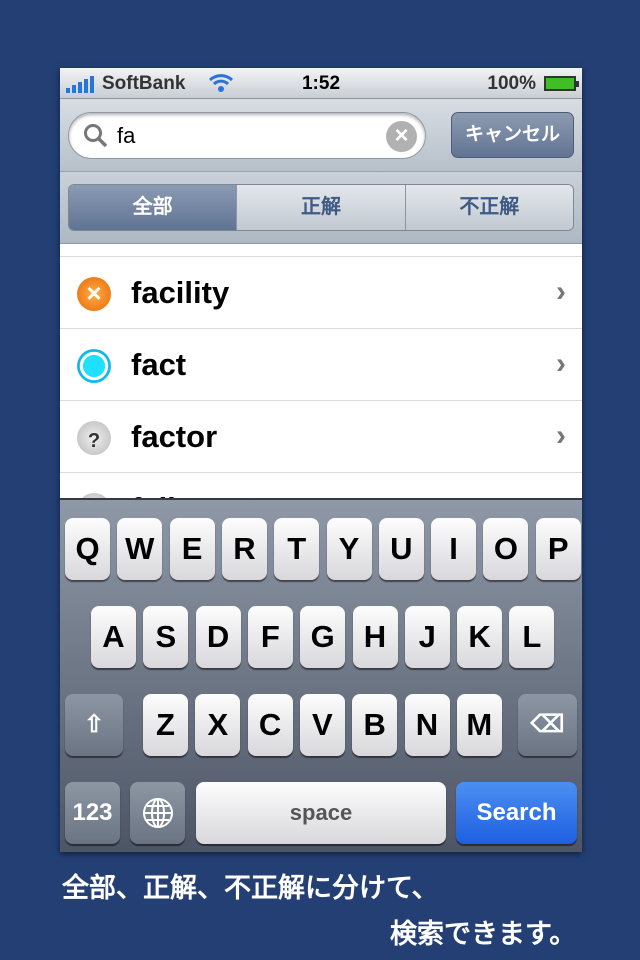 The width and height of the screenshot is (640, 960). I want to click on word: facility, so click(180, 292).